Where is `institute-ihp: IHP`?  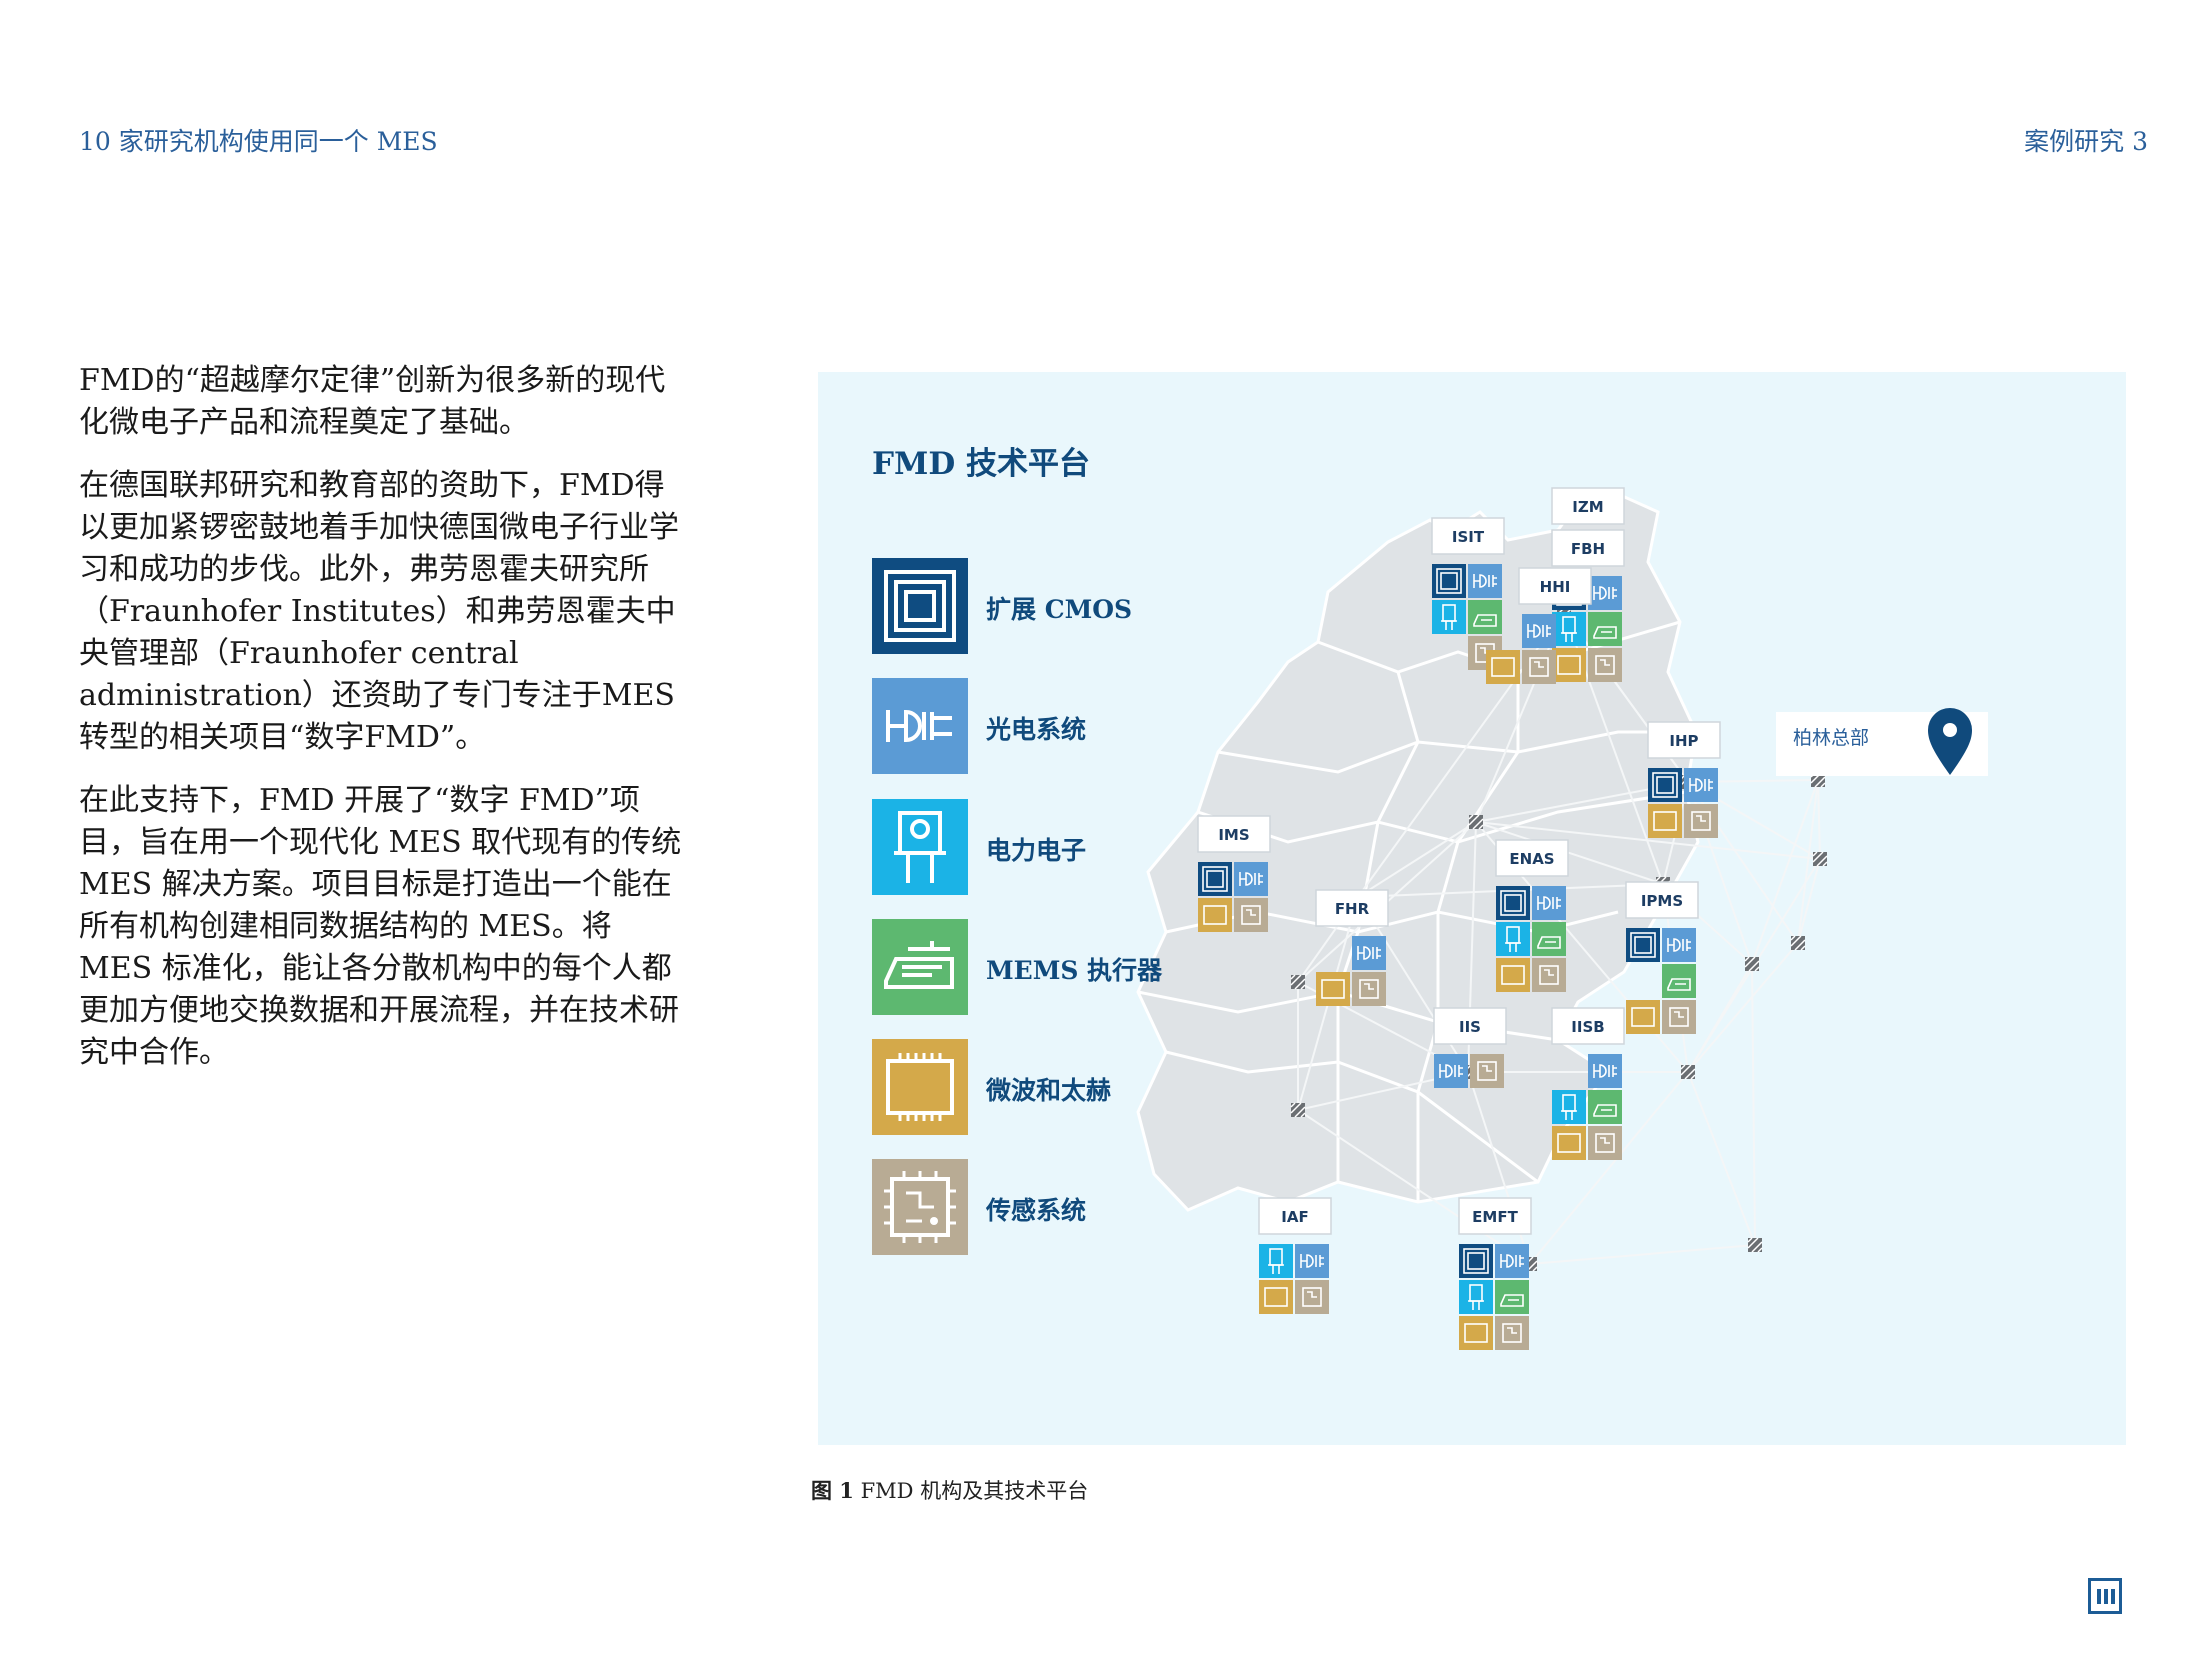
institute-ihp: IHP is located at coordinates (1684, 779).